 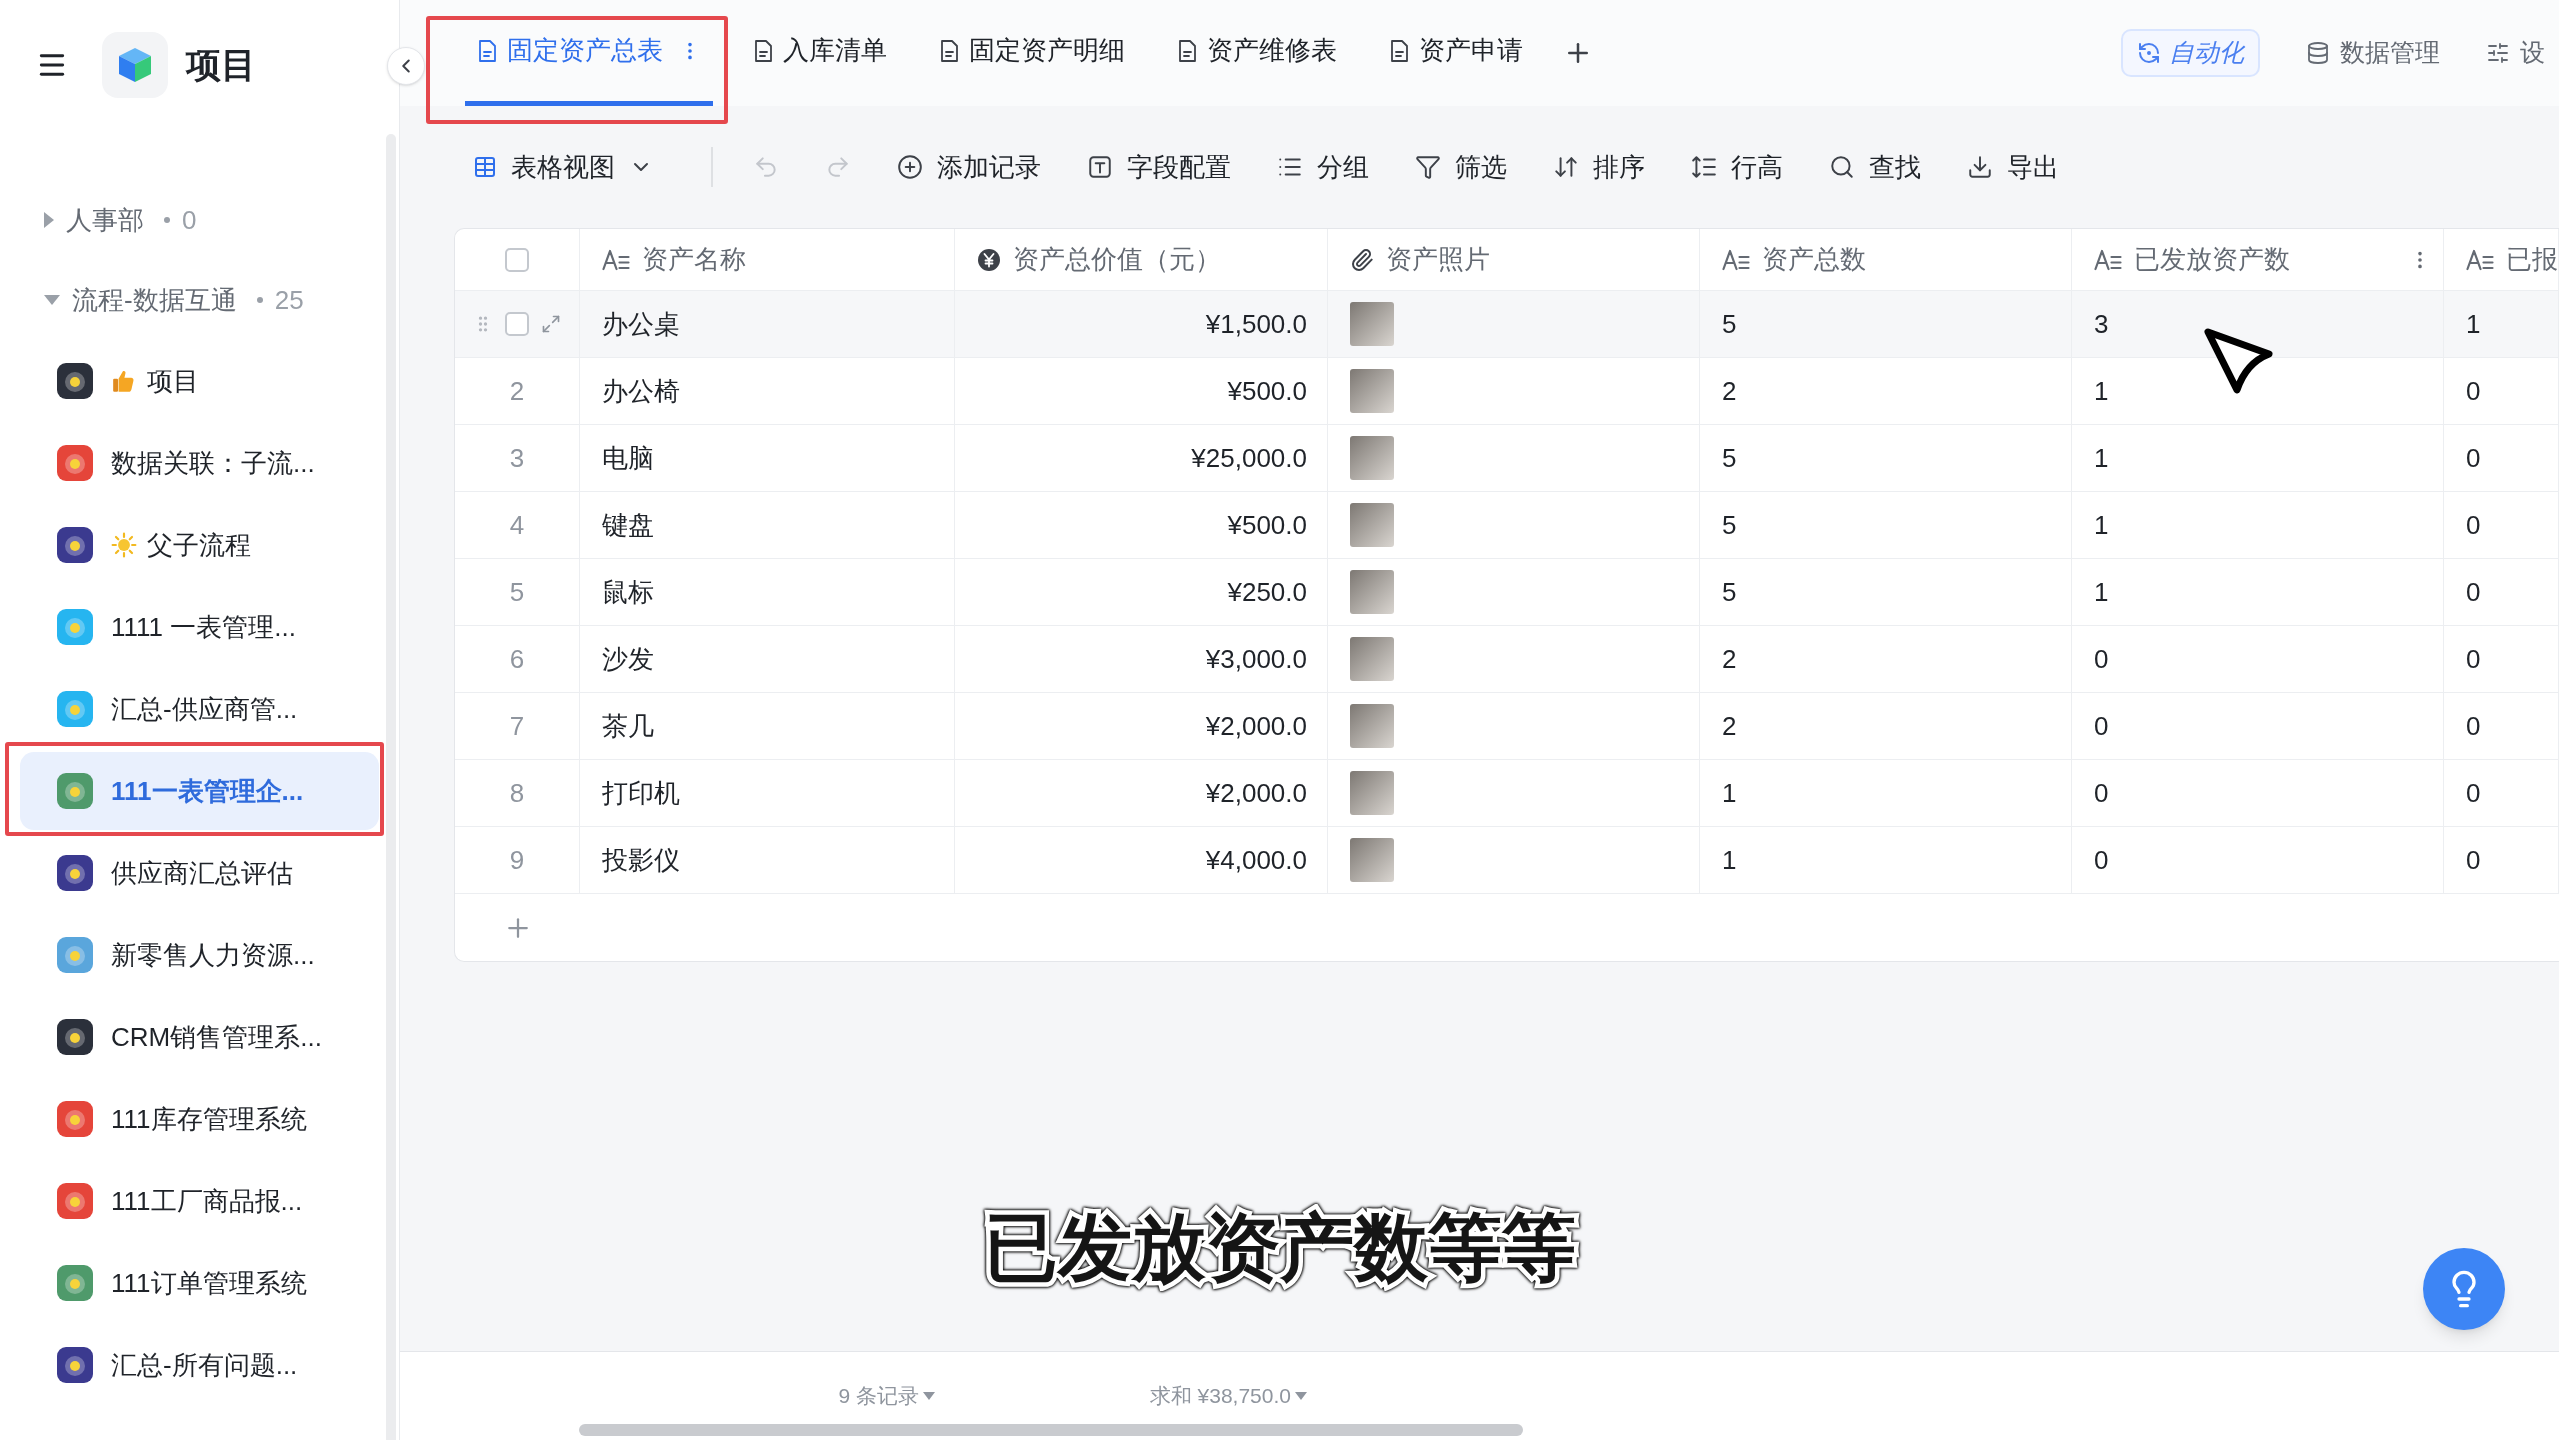 I want to click on column-header: 资产总数, so click(x=1886, y=259).